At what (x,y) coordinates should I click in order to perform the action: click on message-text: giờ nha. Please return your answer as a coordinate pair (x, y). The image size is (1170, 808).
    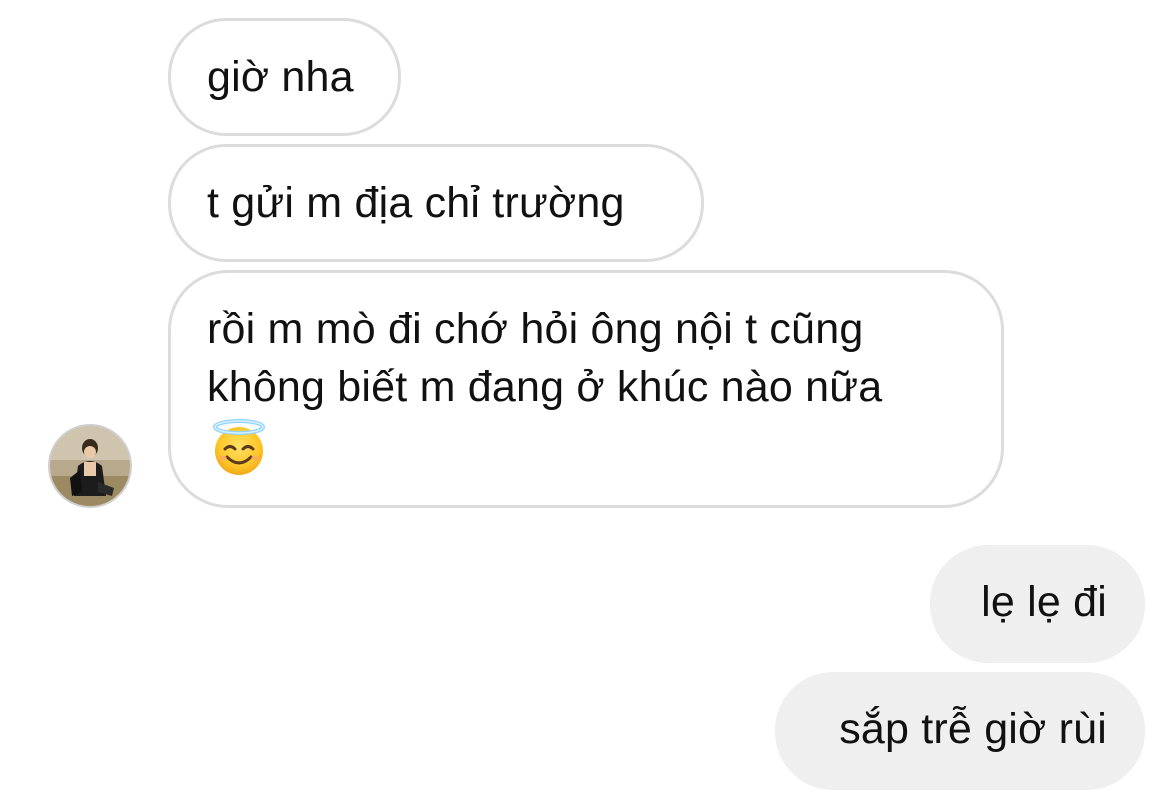
    Looking at the image, I should click on (280, 77).